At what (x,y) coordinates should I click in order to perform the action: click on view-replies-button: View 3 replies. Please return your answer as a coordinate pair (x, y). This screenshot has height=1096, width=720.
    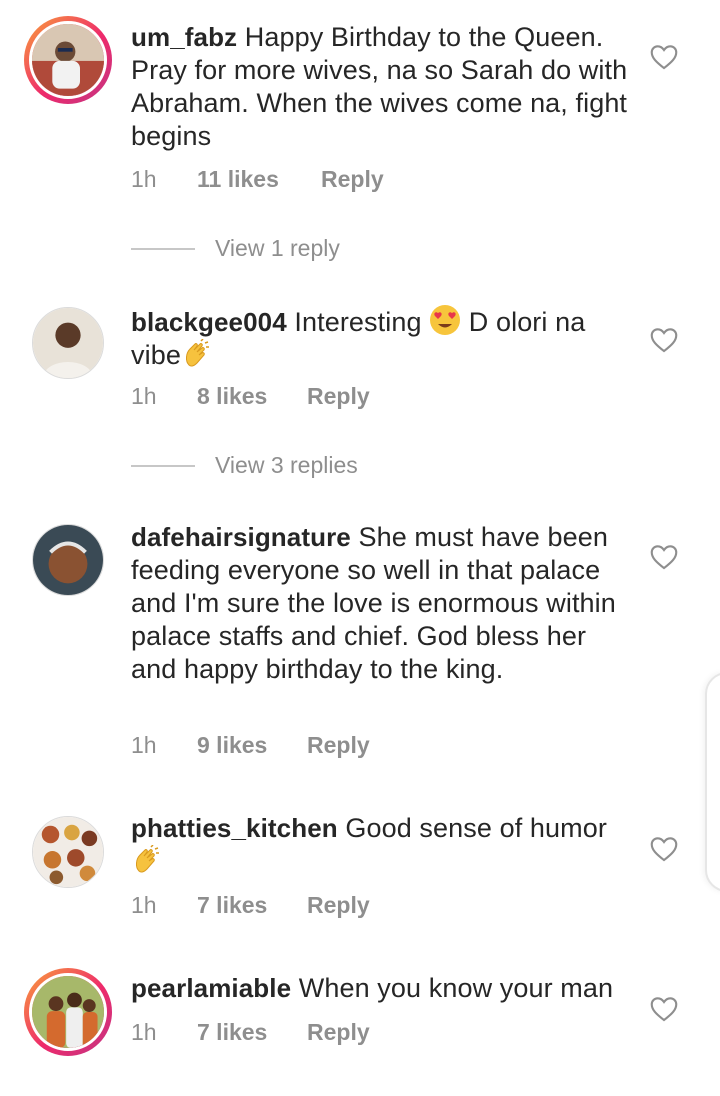
    Looking at the image, I should click on (244, 465).